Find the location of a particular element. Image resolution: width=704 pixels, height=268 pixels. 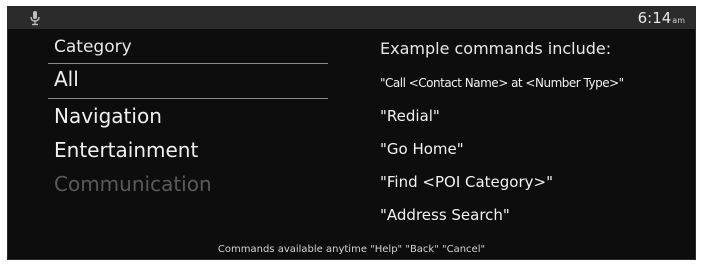

status-bar: 6:14am is located at coordinates (351, 18).